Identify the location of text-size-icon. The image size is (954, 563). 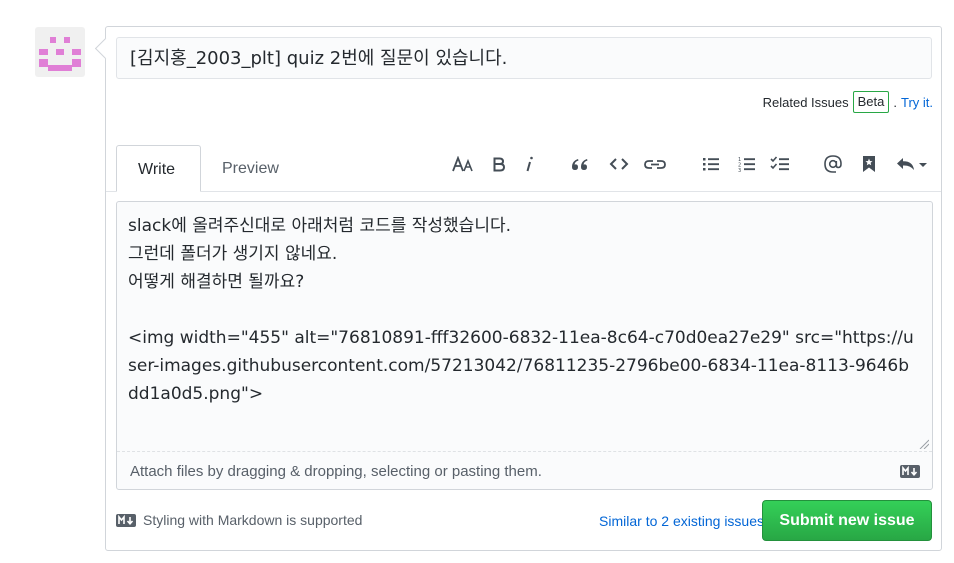
(463, 164).